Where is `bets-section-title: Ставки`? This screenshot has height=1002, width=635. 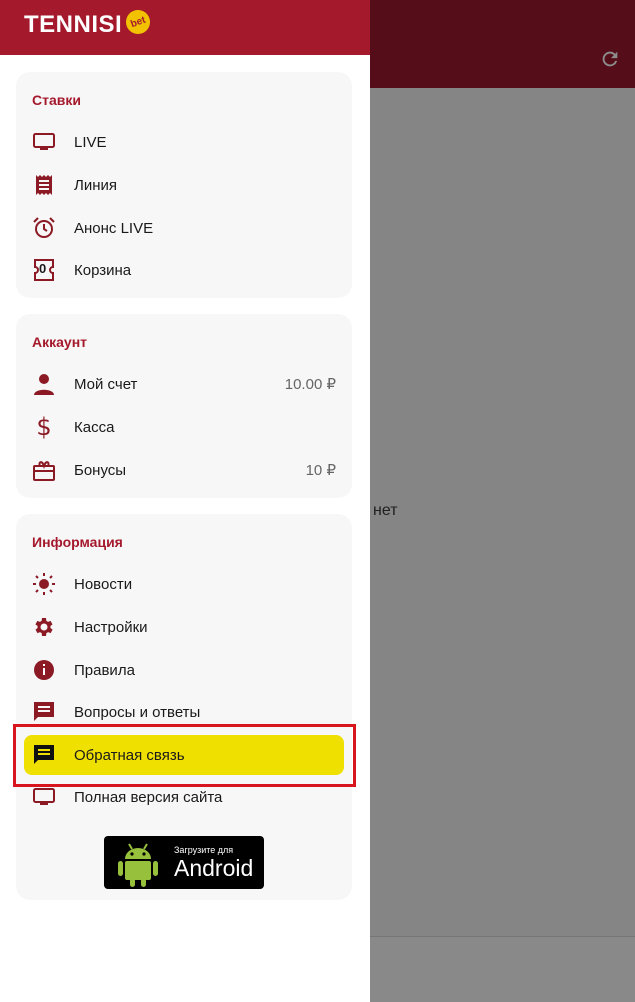
bets-section-title: Ставки is located at coordinates (56, 100).